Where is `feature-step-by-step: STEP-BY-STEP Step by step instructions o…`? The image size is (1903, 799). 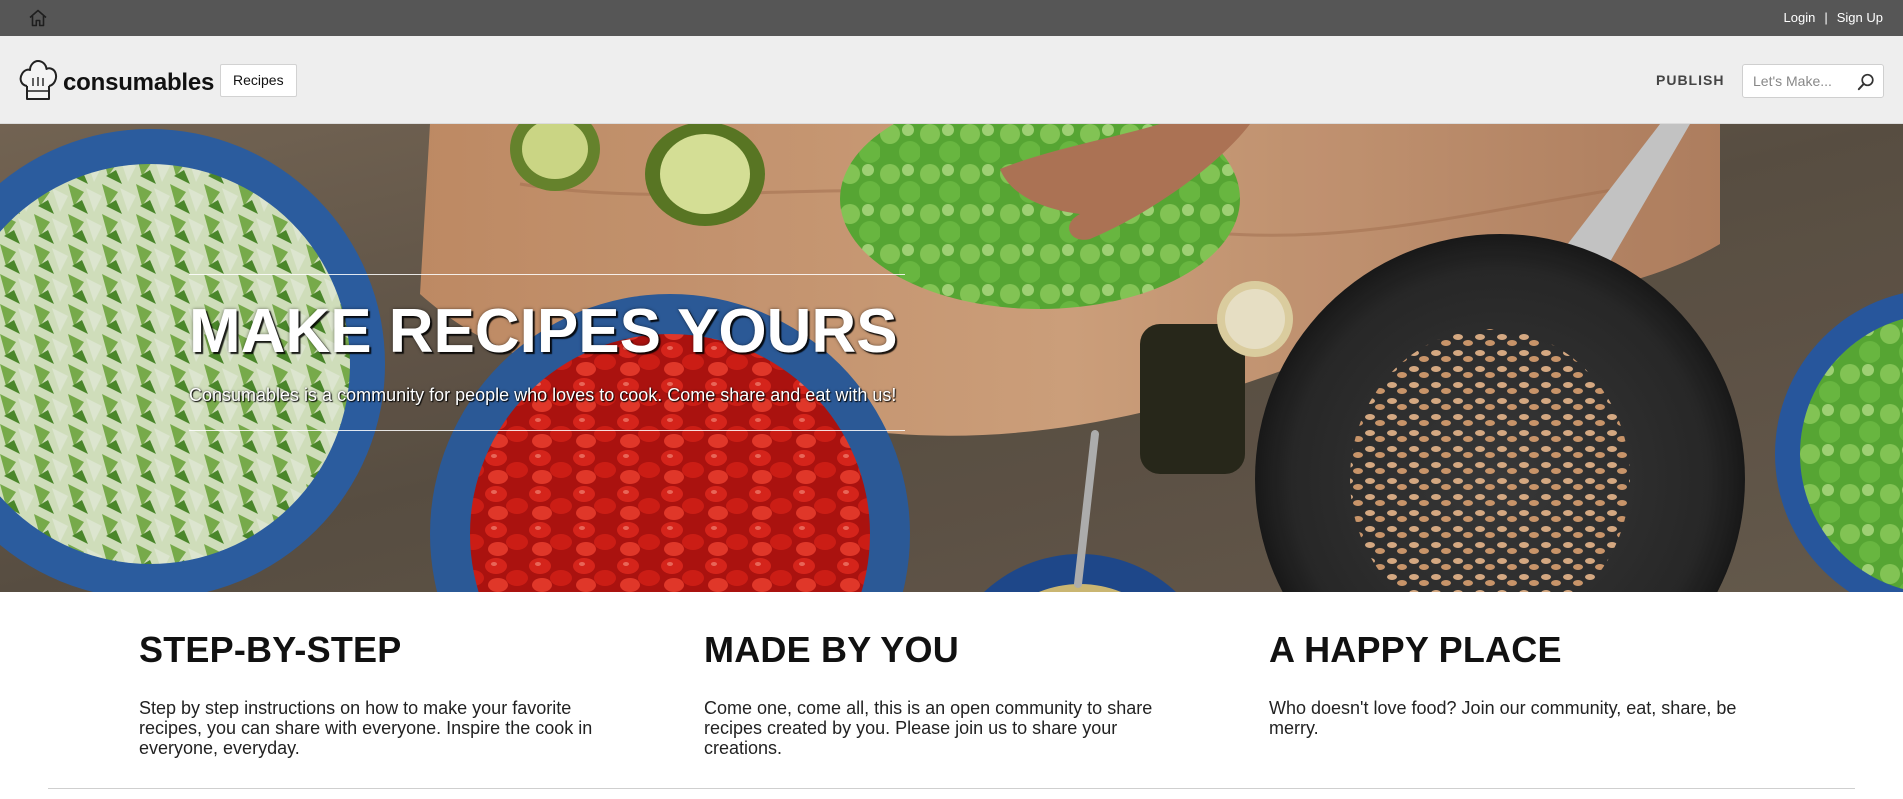 feature-step-by-step: STEP-BY-STEP Step by step instructions o… is located at coordinates (374, 694).